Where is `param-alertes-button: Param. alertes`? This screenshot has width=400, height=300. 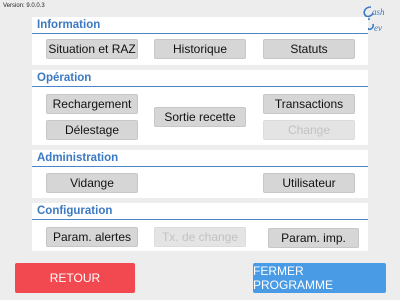
param-alertes-button: Param. alertes is located at coordinates (92, 237).